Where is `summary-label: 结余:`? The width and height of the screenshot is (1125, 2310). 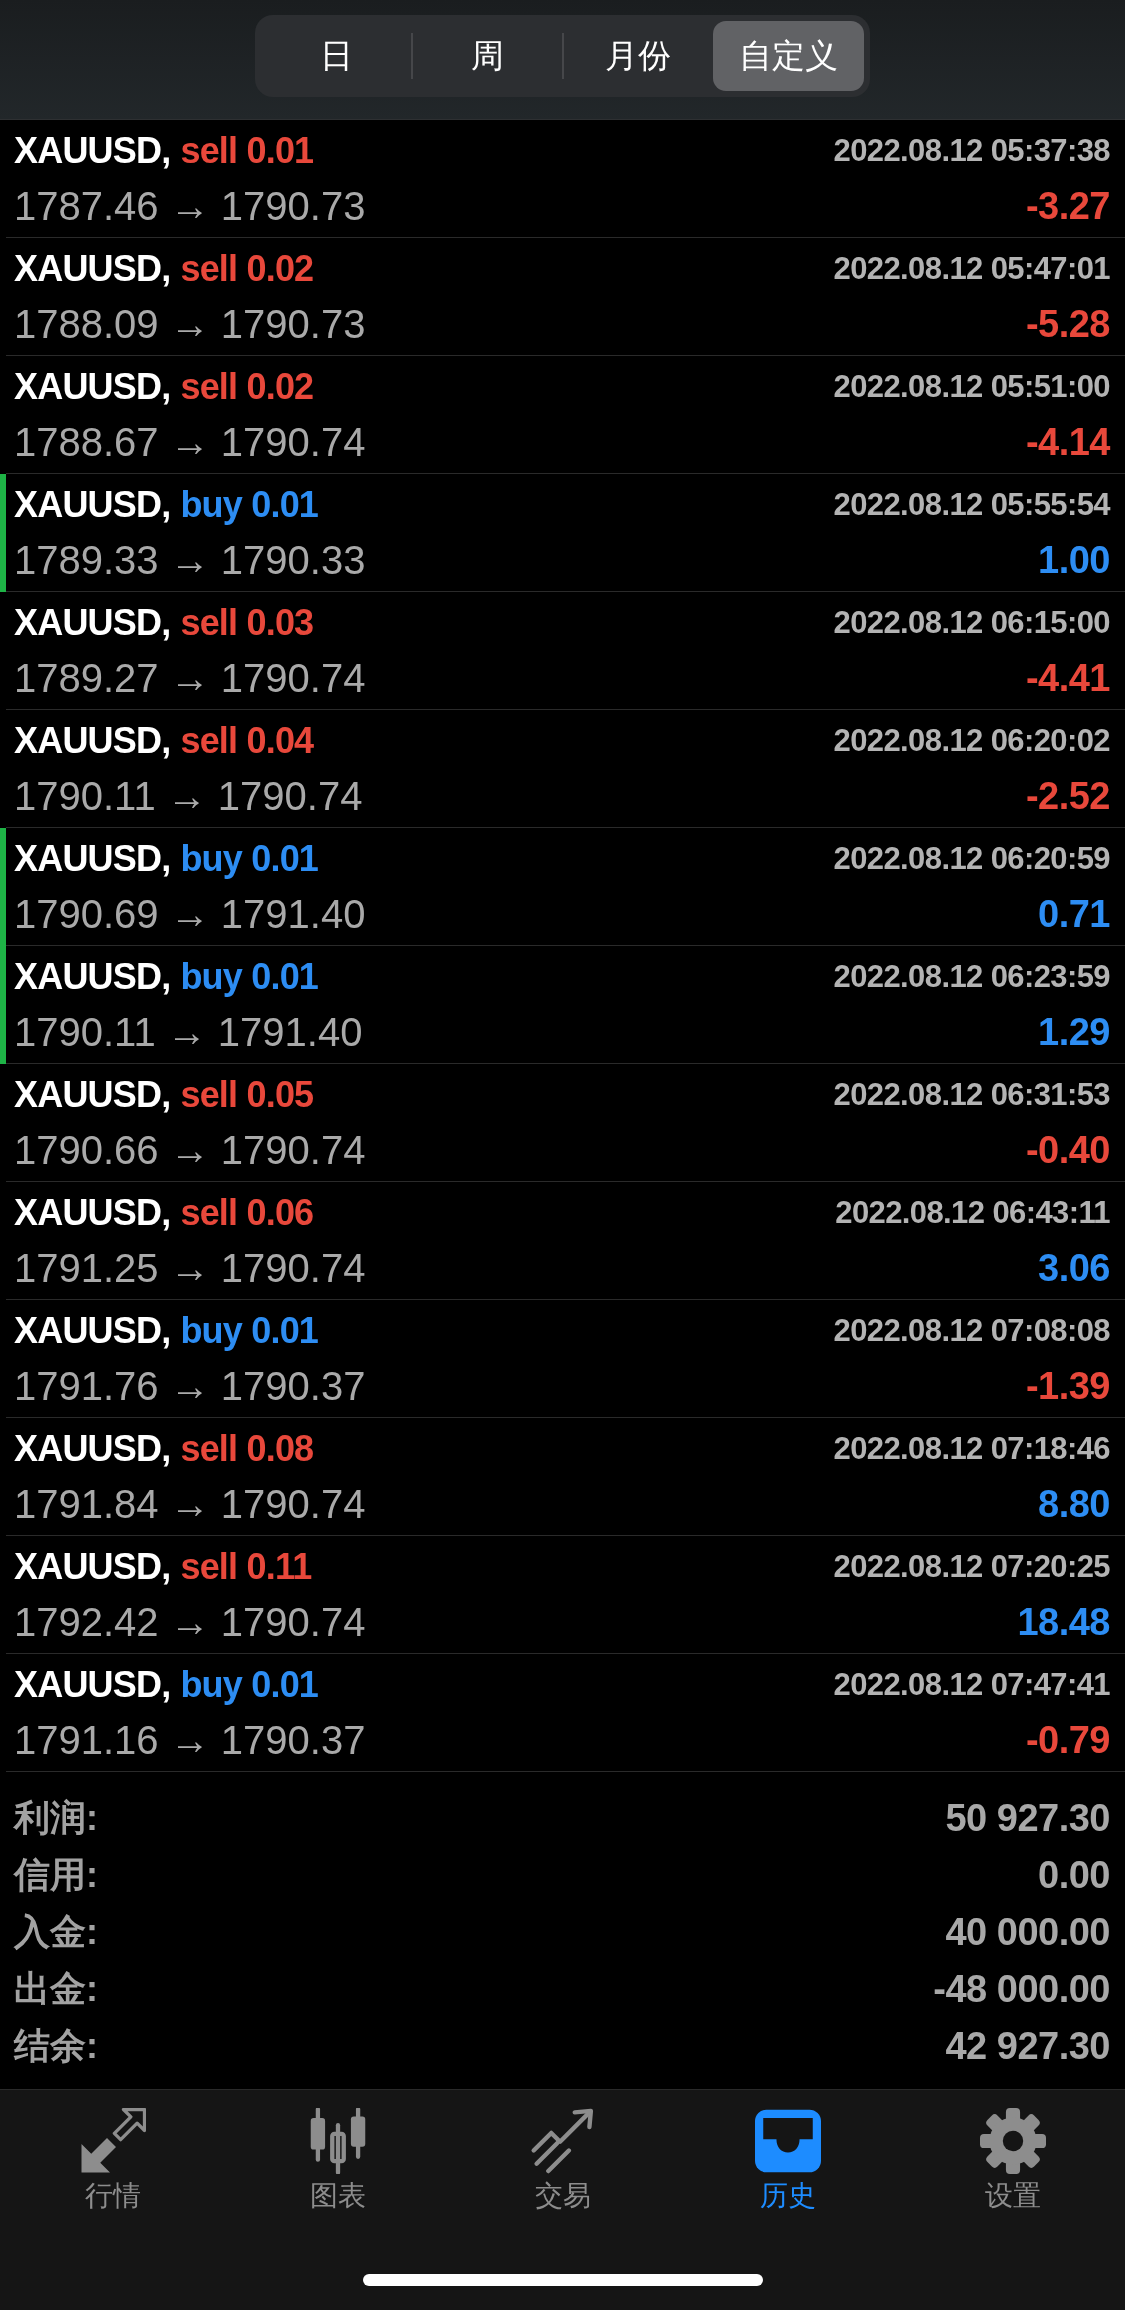
summary-label: 结余: is located at coordinates (56, 2046).